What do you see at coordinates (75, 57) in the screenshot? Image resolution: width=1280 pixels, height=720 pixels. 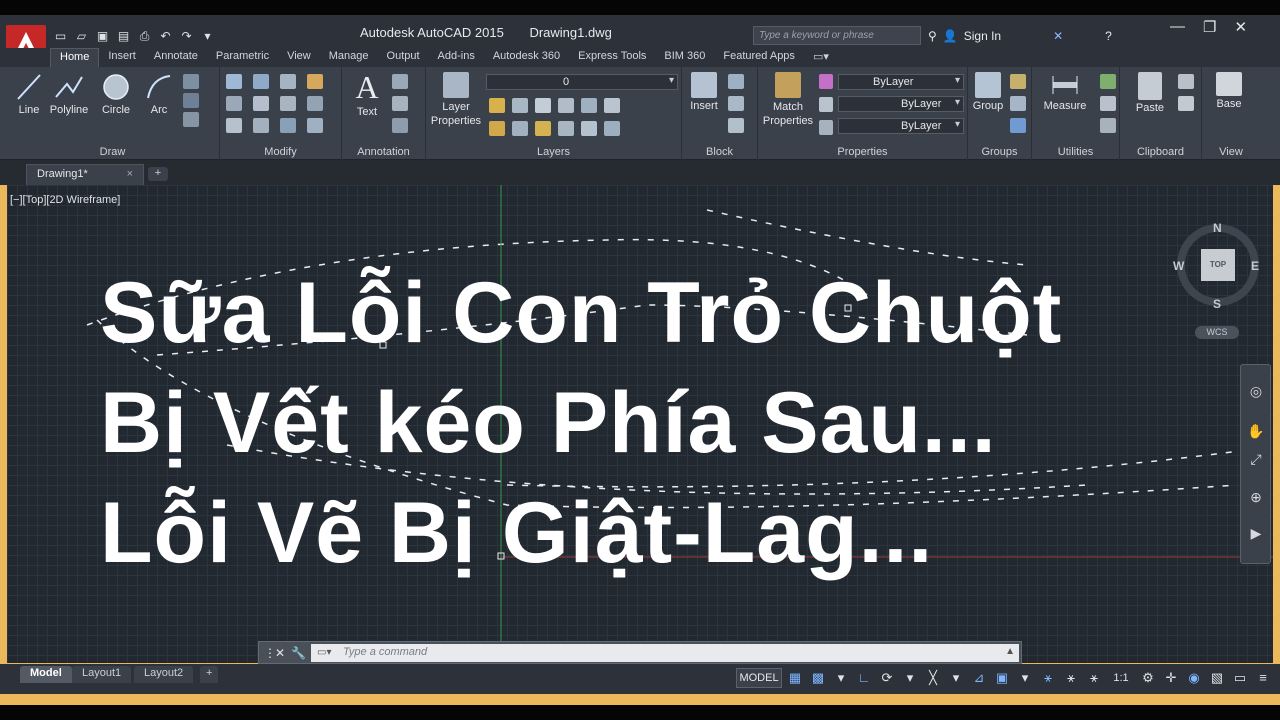 I see `tab-home: Home` at bounding box center [75, 57].